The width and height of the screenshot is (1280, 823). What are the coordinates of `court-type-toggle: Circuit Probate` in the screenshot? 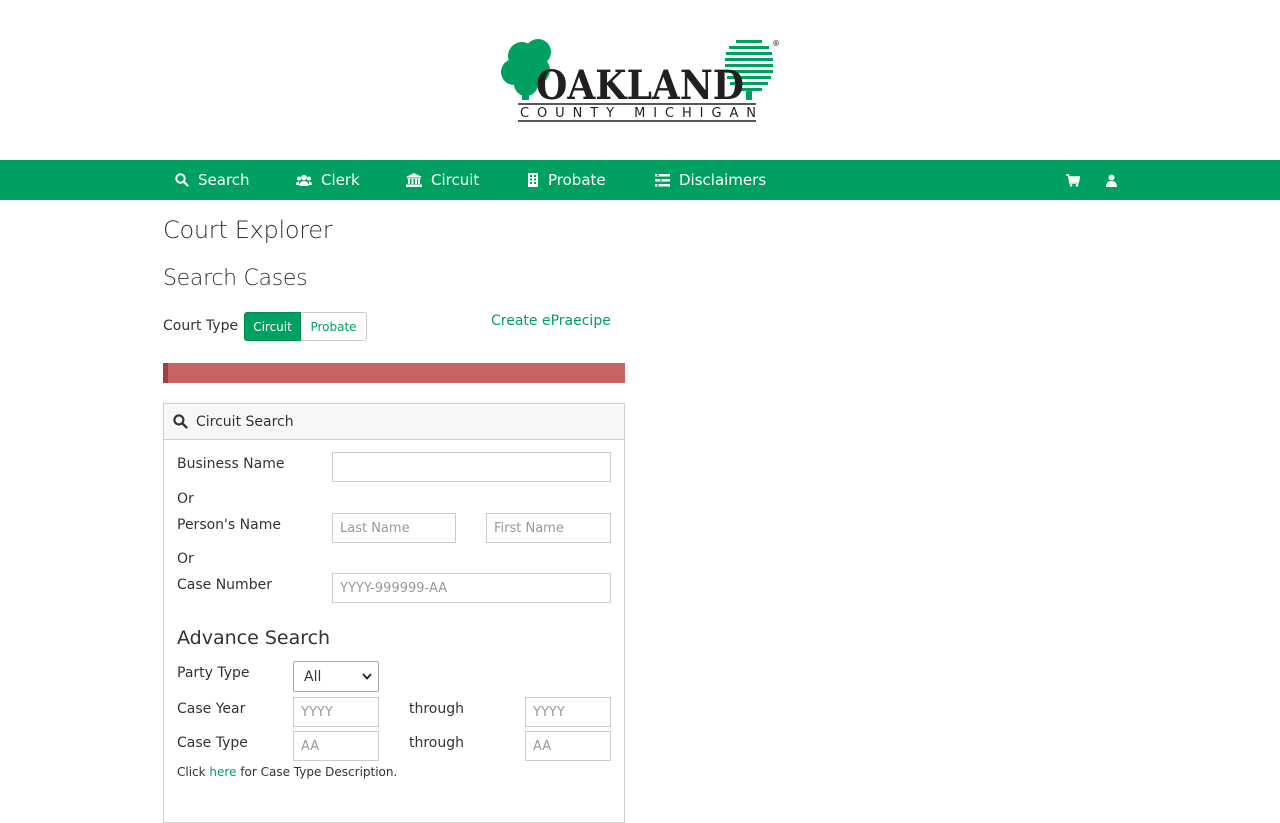 It's located at (305, 326).